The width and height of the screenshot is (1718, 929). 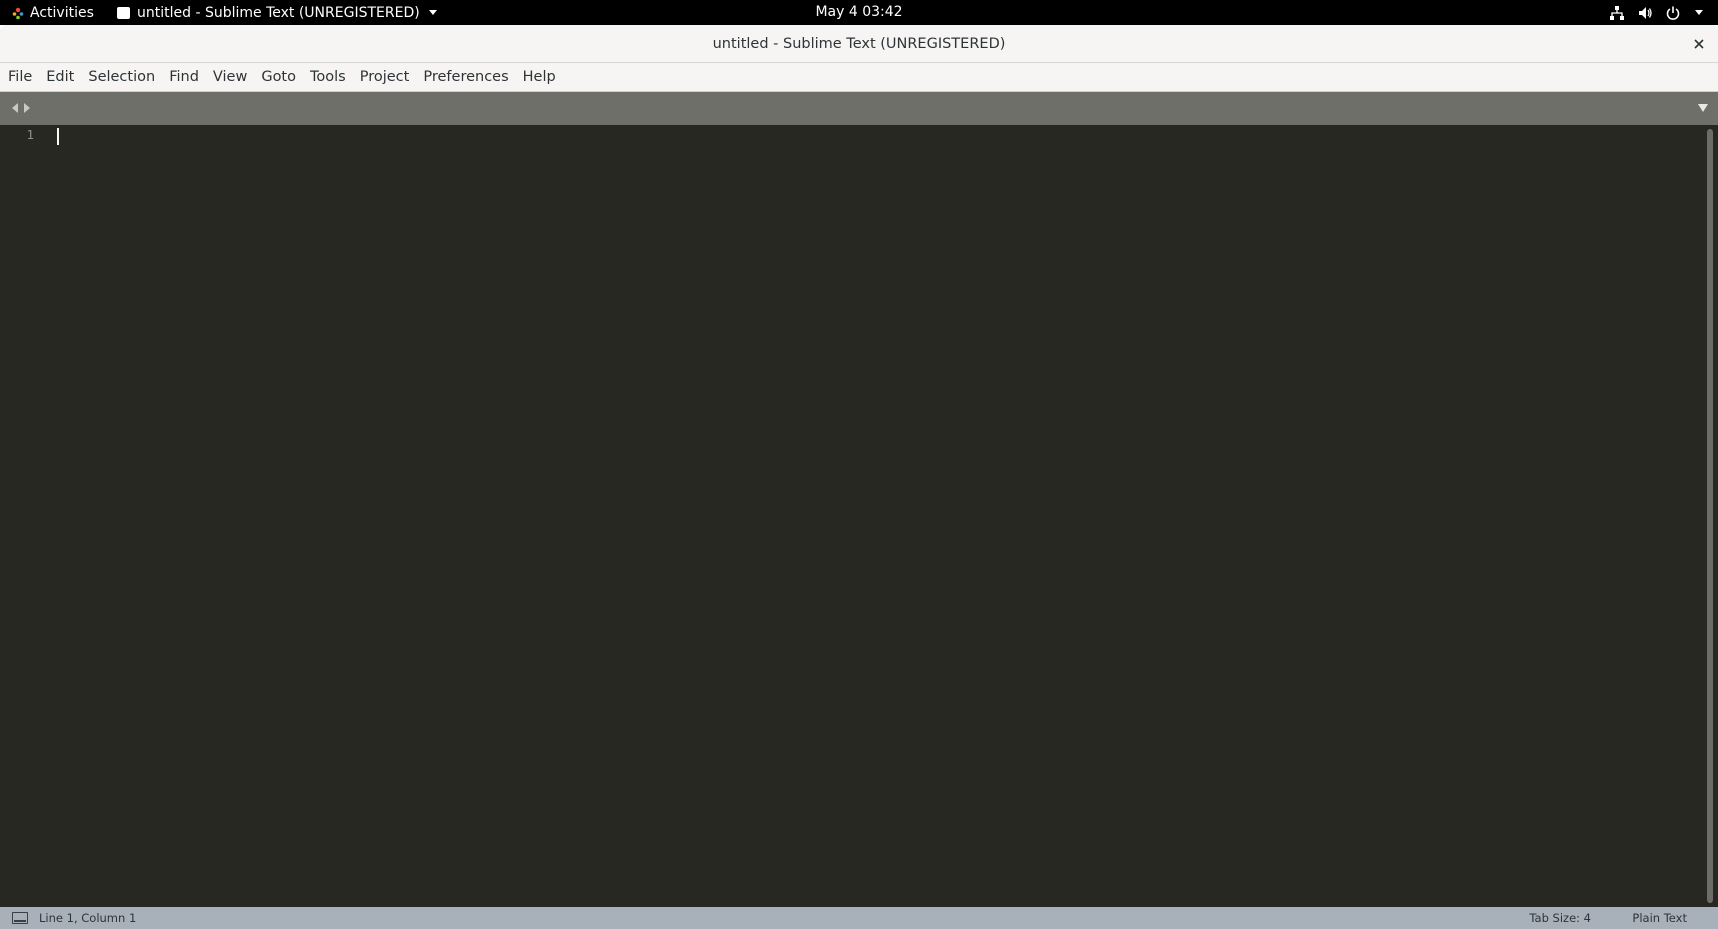 I want to click on line-gutter: 1, so click(x=23, y=516).